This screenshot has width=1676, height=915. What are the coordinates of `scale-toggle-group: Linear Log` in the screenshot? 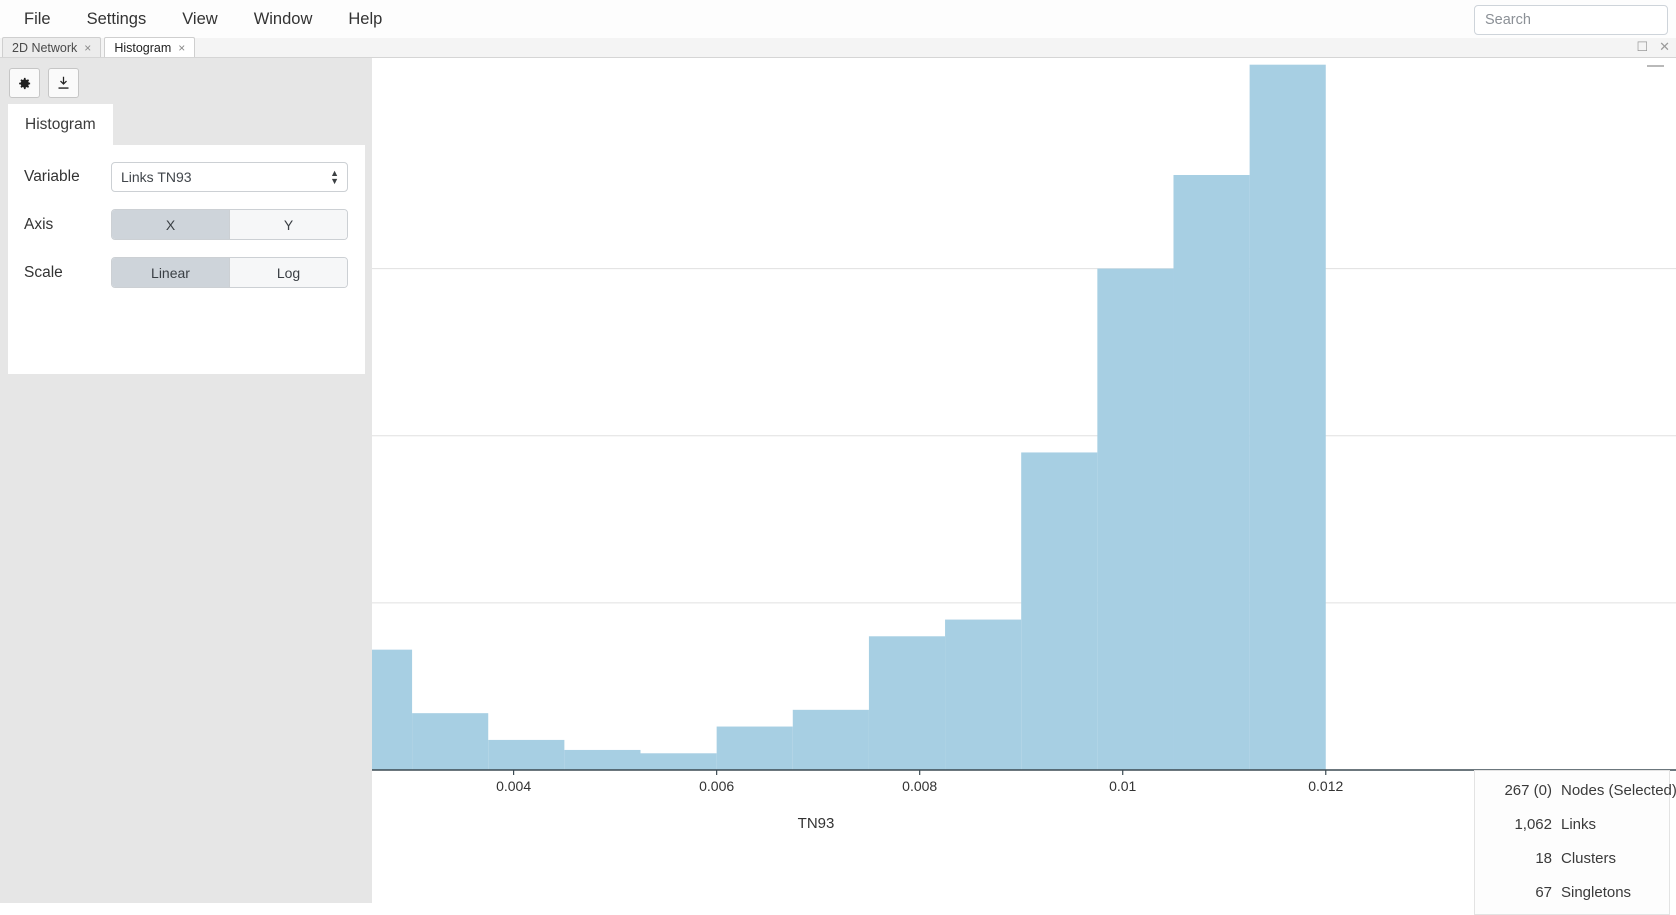 It's located at (229, 272).